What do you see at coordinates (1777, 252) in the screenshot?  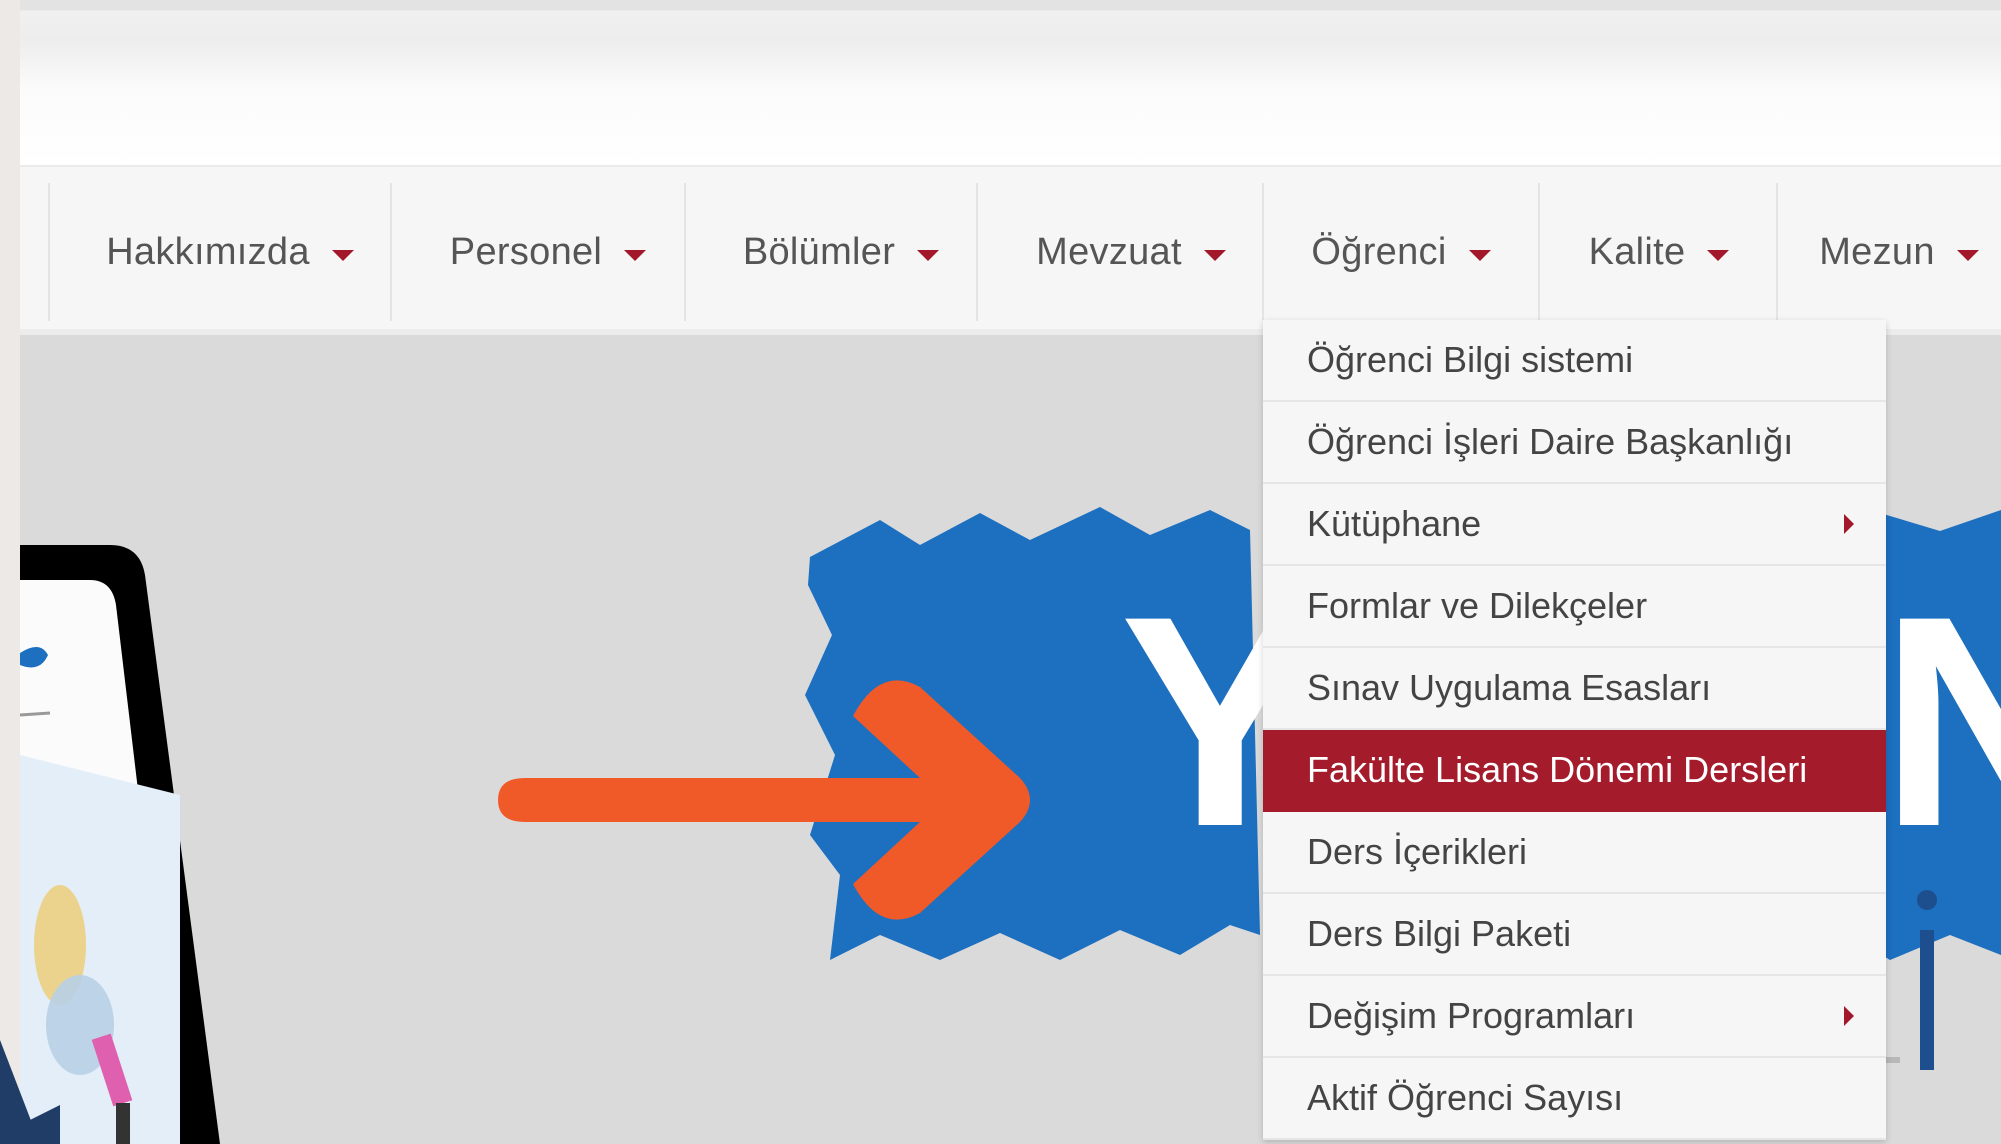 I see `nav-separator` at bounding box center [1777, 252].